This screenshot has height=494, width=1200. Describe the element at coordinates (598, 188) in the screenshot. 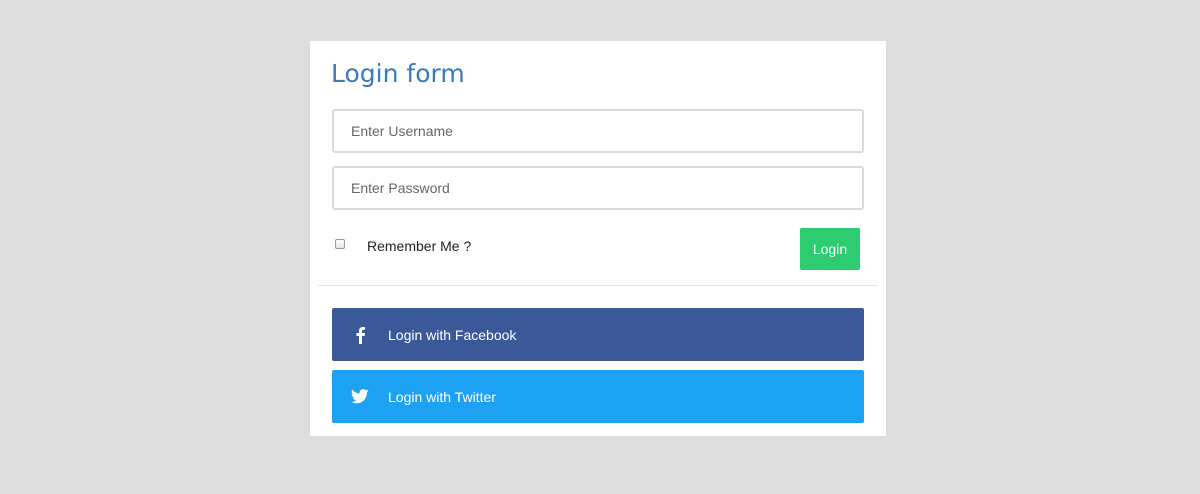

I see `password-input` at that location.